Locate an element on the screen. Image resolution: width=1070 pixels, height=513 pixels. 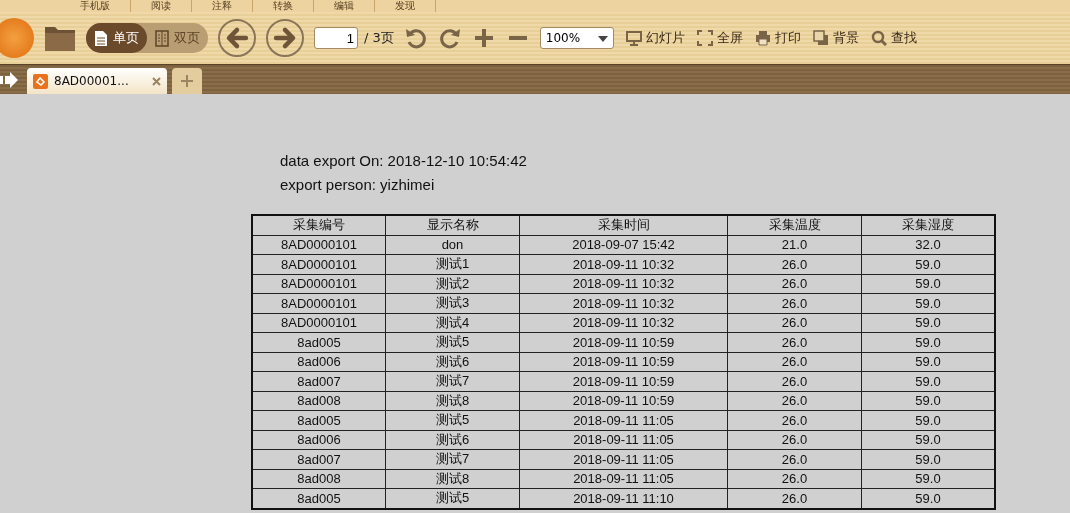
presentation-icon is located at coordinates (633, 38).